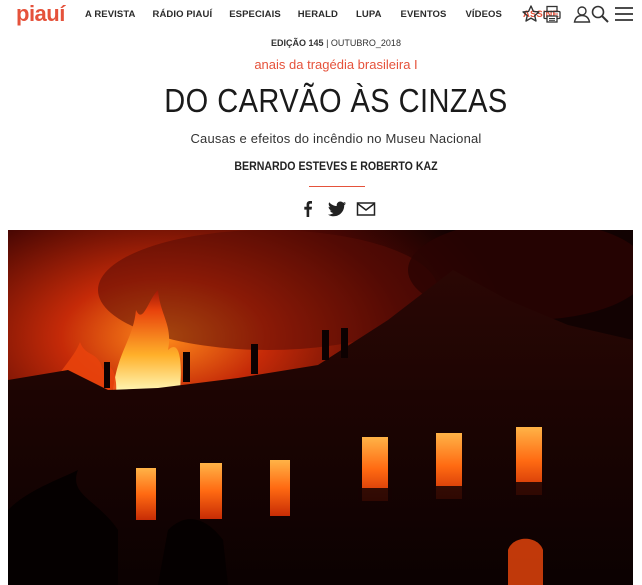 The height and width of the screenshot is (585, 642). Describe the element at coordinates (321, 64) in the screenshot. I see `article-kicker: anais da tragédia brasileira I` at that location.